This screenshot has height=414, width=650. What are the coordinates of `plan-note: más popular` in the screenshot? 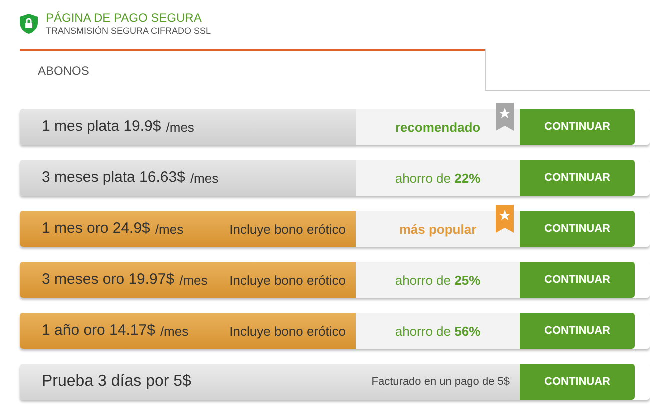 It's located at (438, 229).